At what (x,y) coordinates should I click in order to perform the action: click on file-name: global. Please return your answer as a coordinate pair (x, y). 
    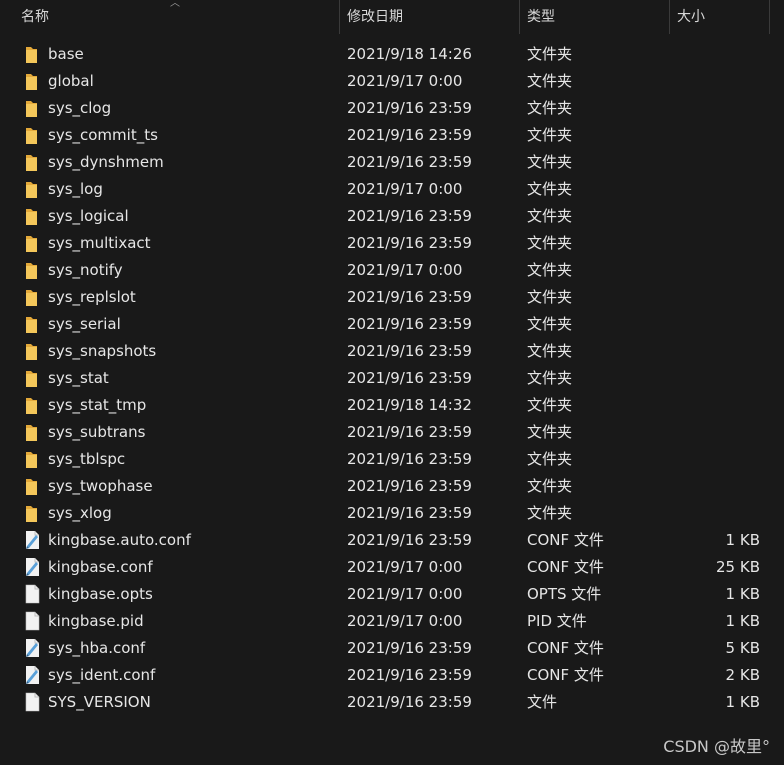
    Looking at the image, I should click on (71, 81).